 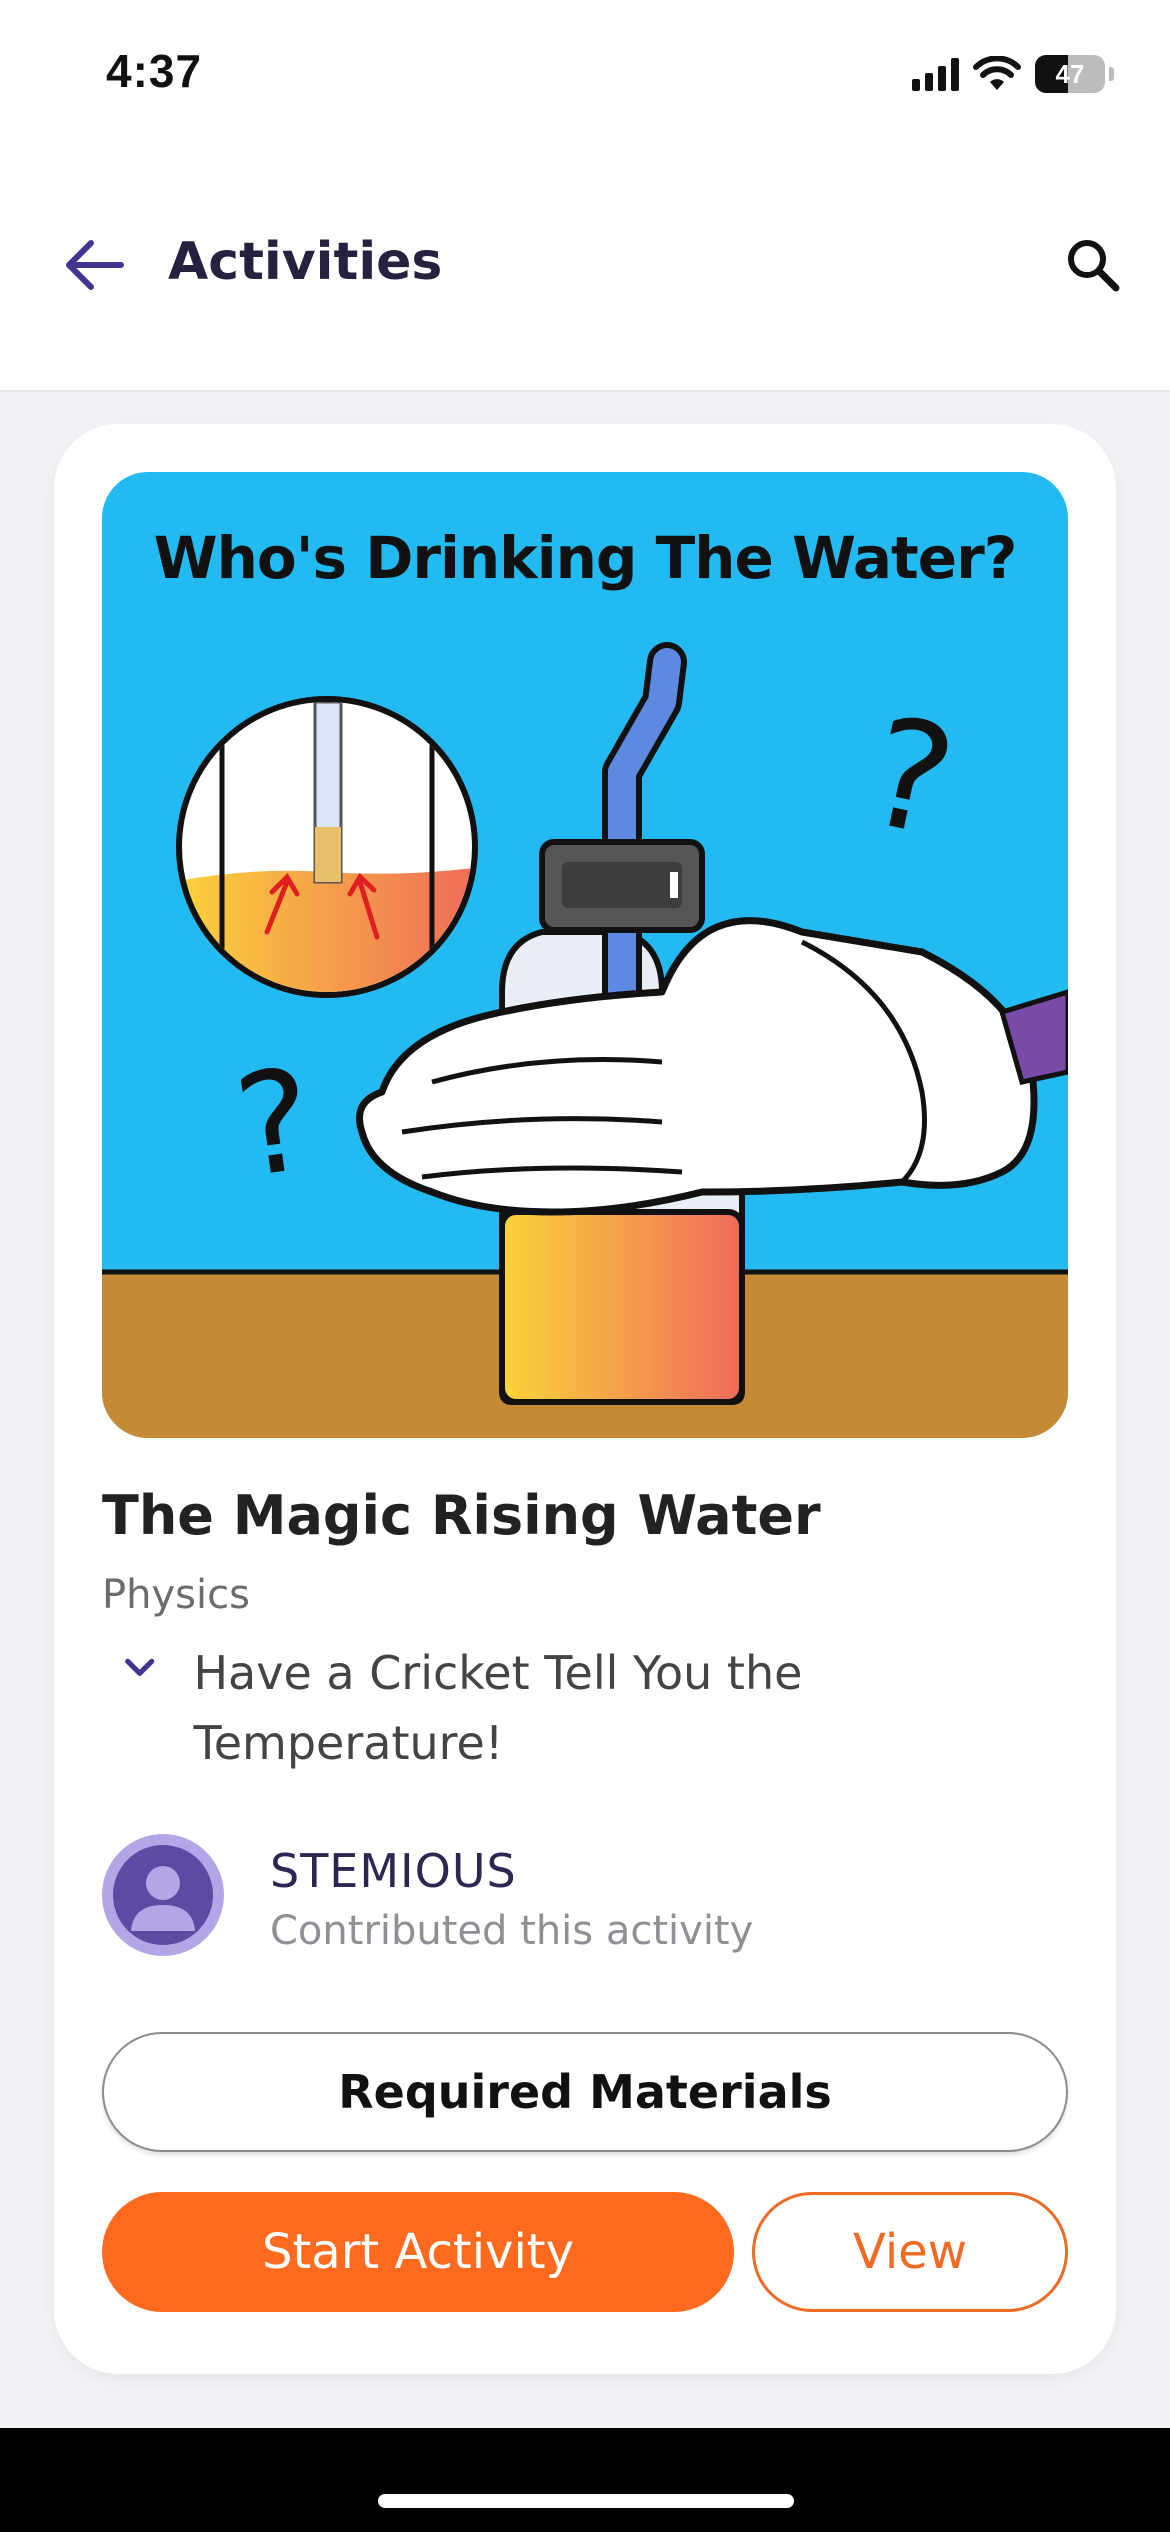 I want to click on start-activity-button: Start Activity, so click(x=418, y=2252).